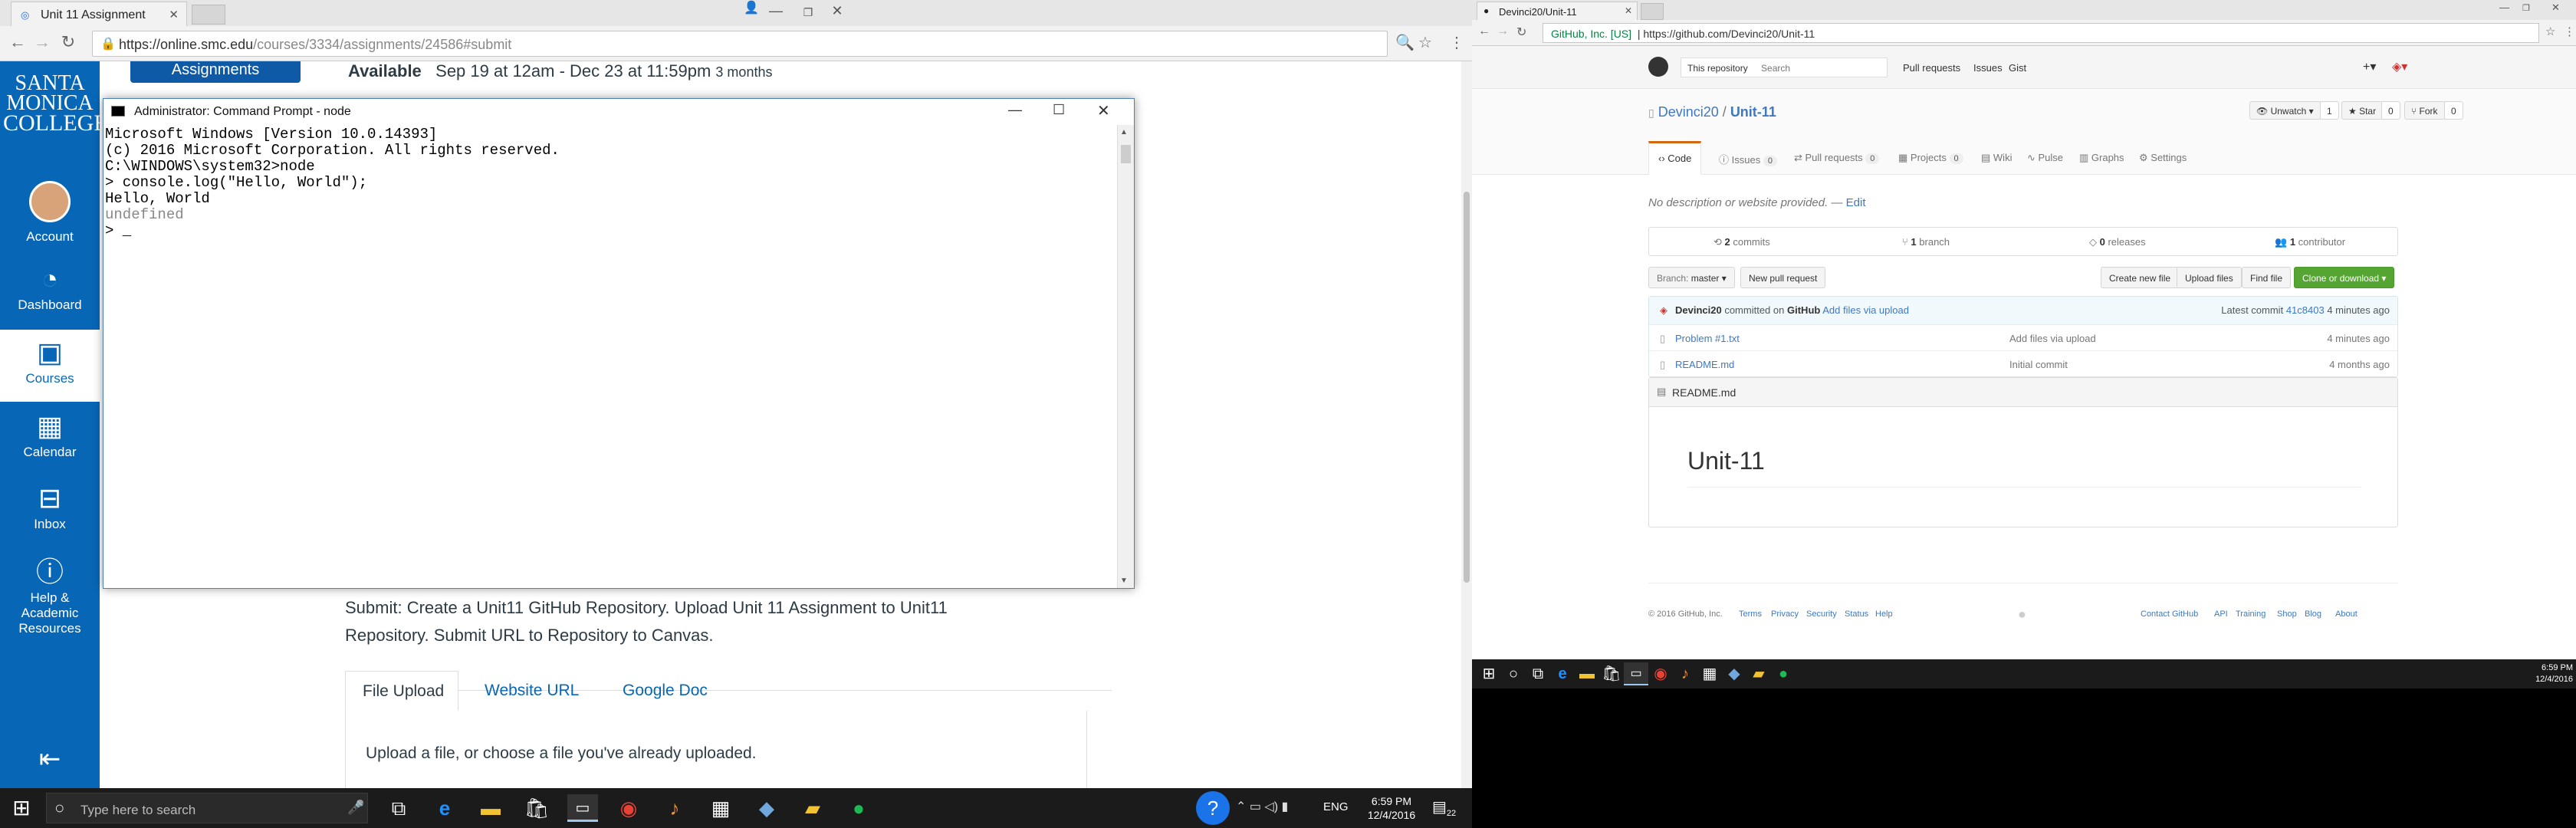 The height and width of the screenshot is (828, 2576). What do you see at coordinates (2551, 674) in the screenshot?
I see `taskbar-clock-right: 6:59 PM 12/4/2016` at bounding box center [2551, 674].